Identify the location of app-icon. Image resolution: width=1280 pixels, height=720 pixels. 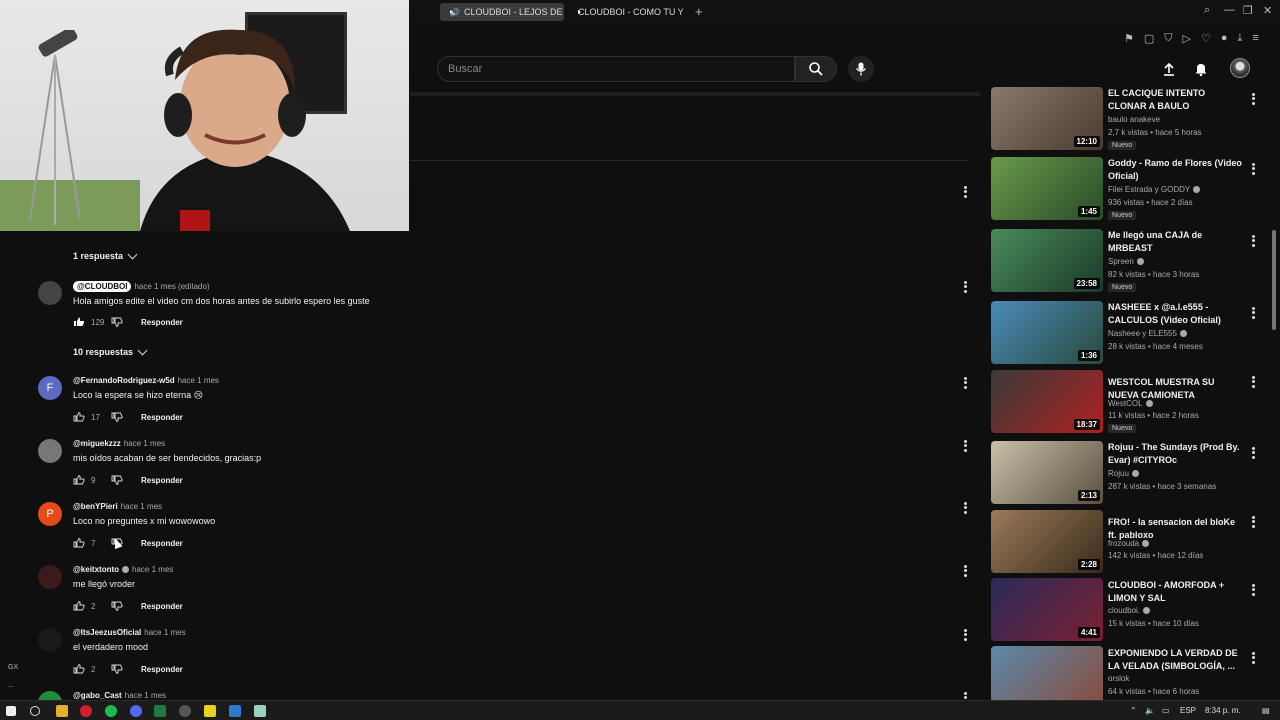
(235, 711).